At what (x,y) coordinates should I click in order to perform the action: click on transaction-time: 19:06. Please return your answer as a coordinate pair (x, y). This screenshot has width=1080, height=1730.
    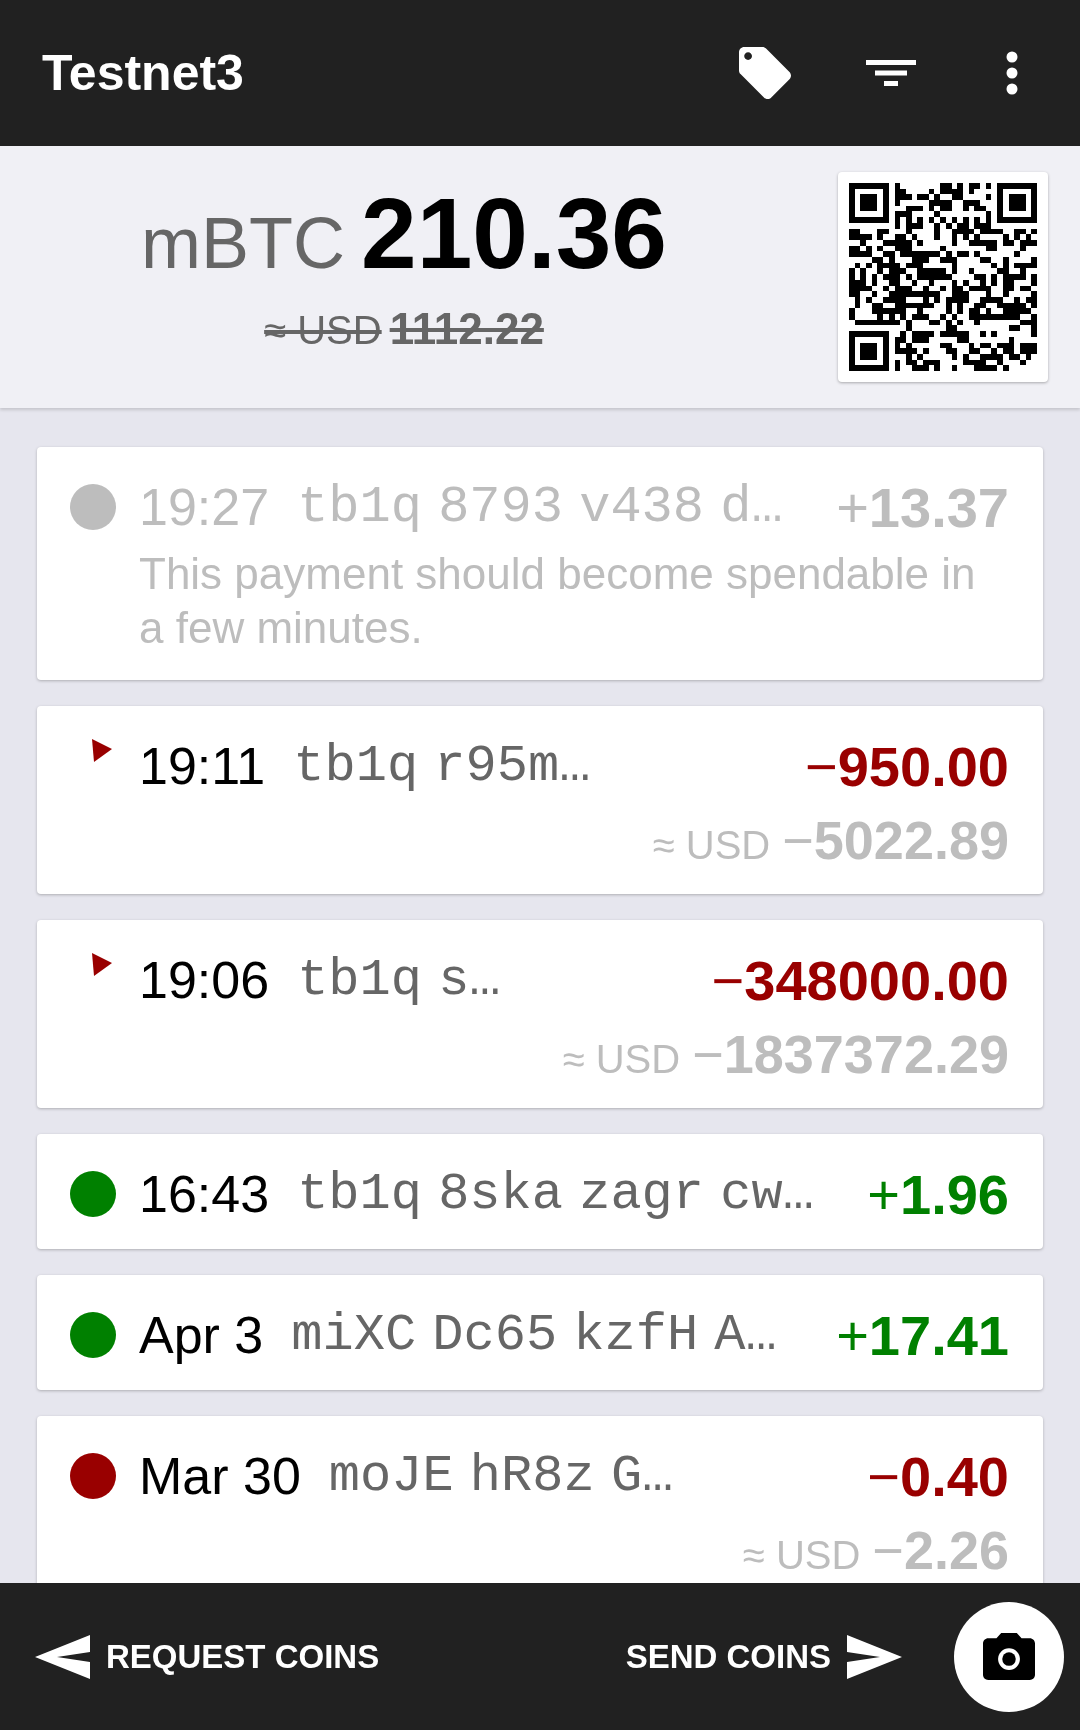
    Looking at the image, I should click on (204, 980).